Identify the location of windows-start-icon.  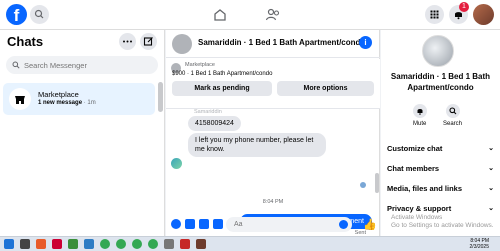
(9, 244).